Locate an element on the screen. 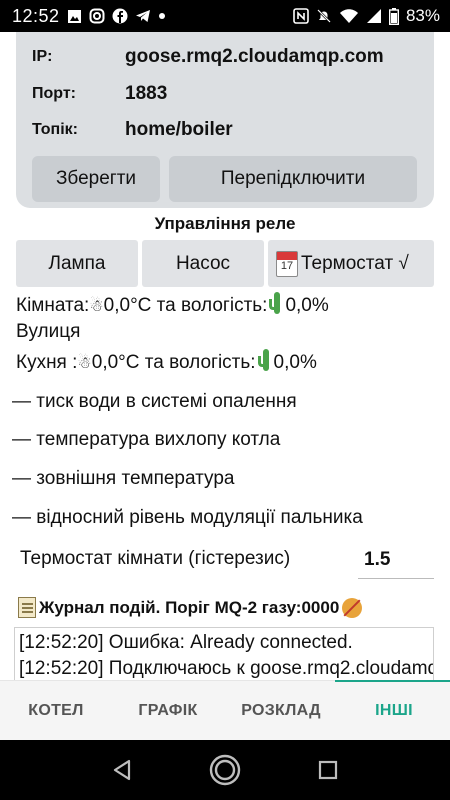  calendar-day: 17 is located at coordinates (287, 265).